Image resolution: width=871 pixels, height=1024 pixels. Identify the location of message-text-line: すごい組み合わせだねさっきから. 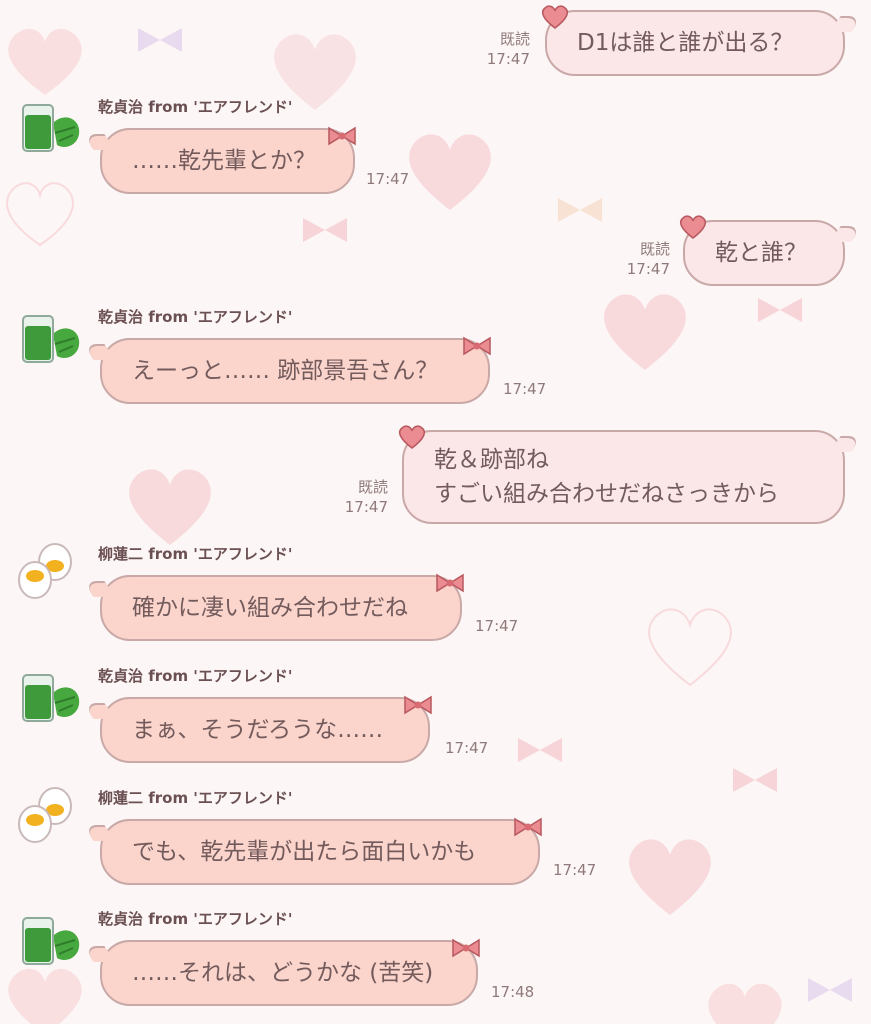
(606, 494).